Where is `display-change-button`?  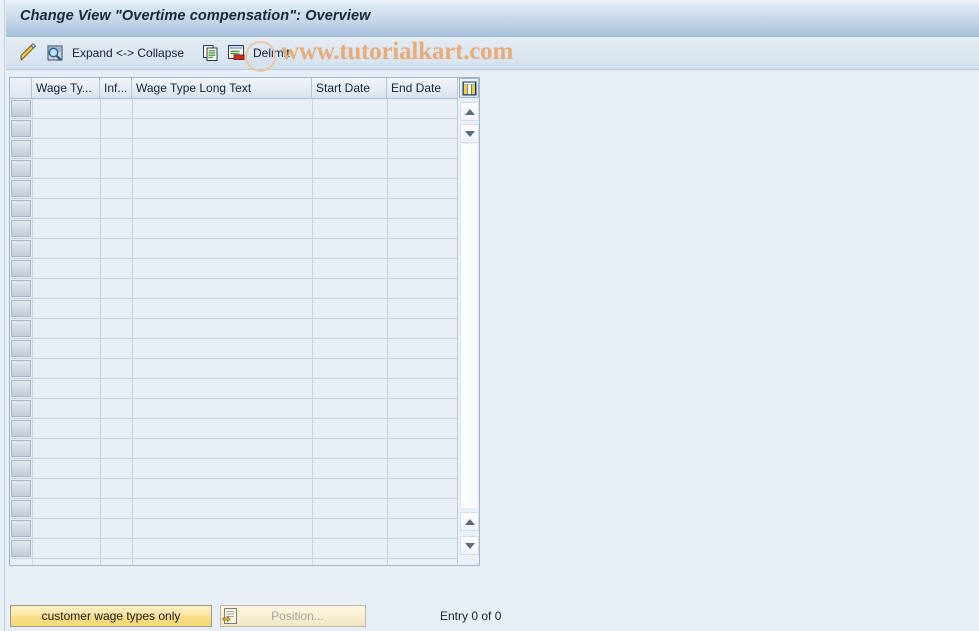
display-change-button is located at coordinates (28, 53).